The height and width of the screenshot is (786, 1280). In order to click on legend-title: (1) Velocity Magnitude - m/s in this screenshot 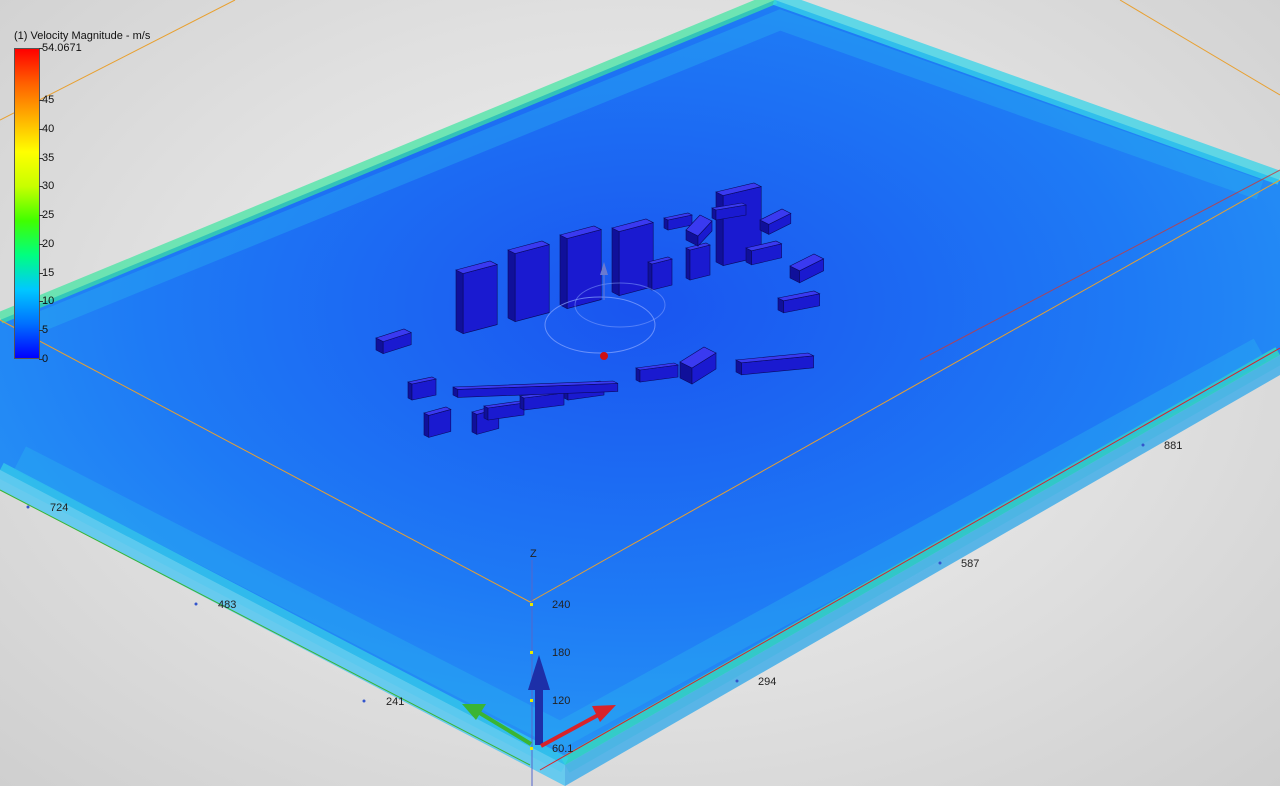, I will do `click(82, 36)`.